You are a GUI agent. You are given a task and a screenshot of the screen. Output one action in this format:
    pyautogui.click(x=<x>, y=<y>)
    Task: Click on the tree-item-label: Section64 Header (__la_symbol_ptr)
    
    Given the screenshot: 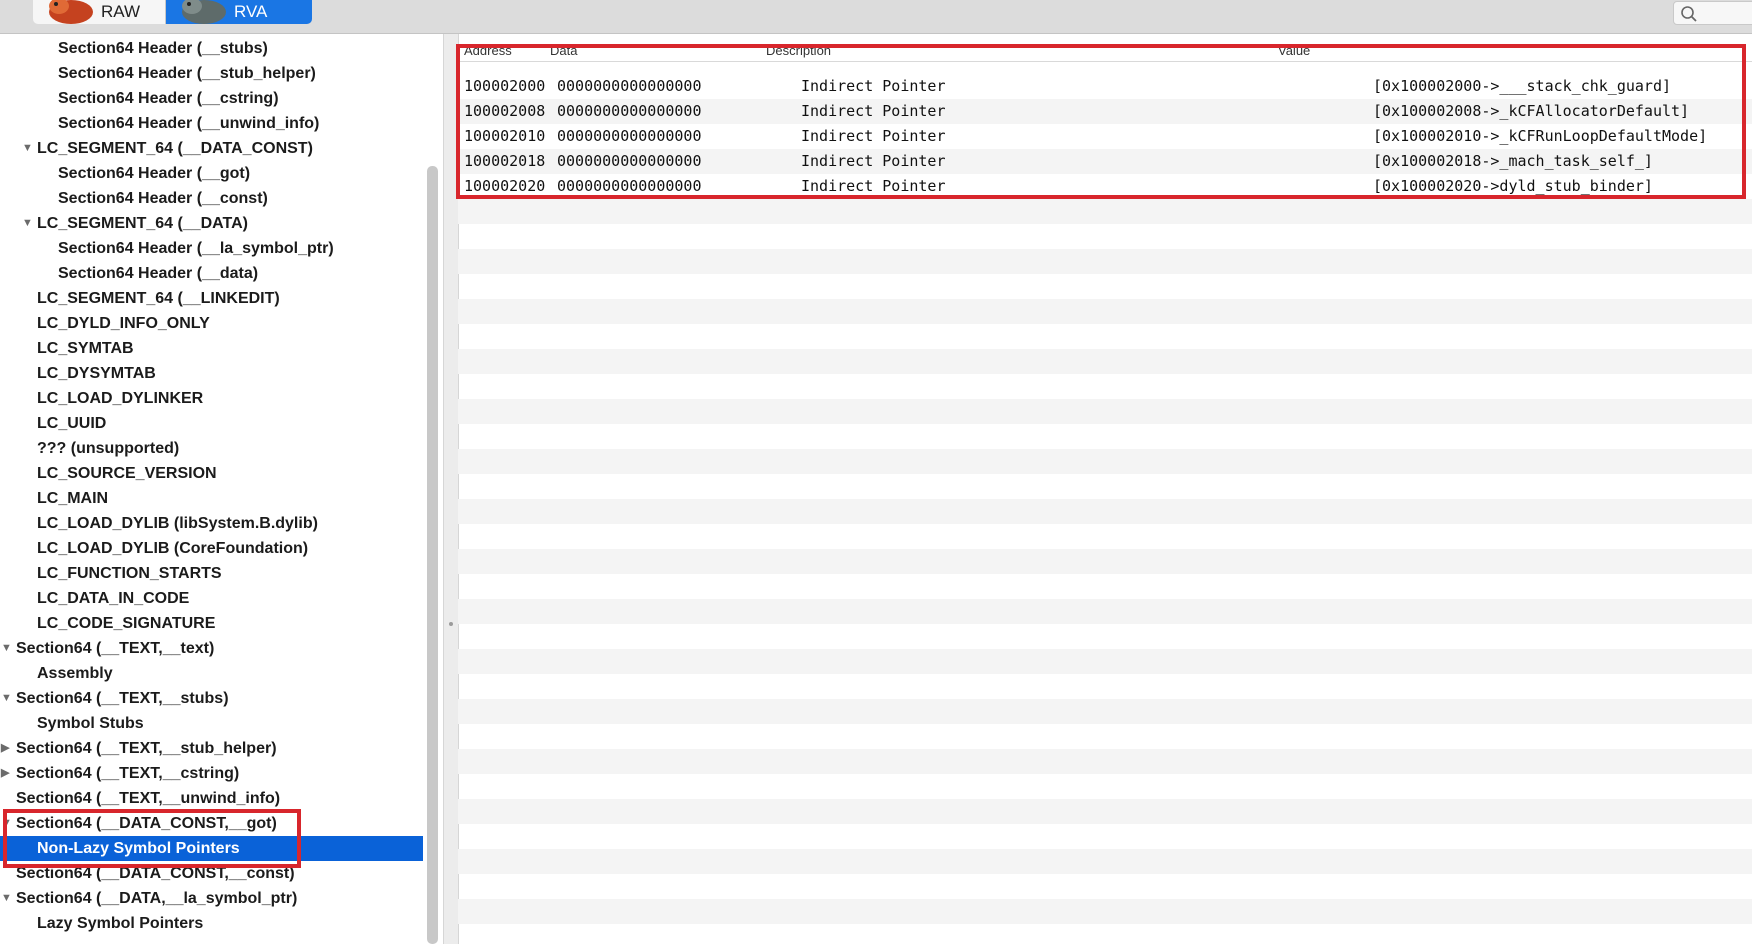 What is the action you would take?
    pyautogui.click(x=196, y=248)
    